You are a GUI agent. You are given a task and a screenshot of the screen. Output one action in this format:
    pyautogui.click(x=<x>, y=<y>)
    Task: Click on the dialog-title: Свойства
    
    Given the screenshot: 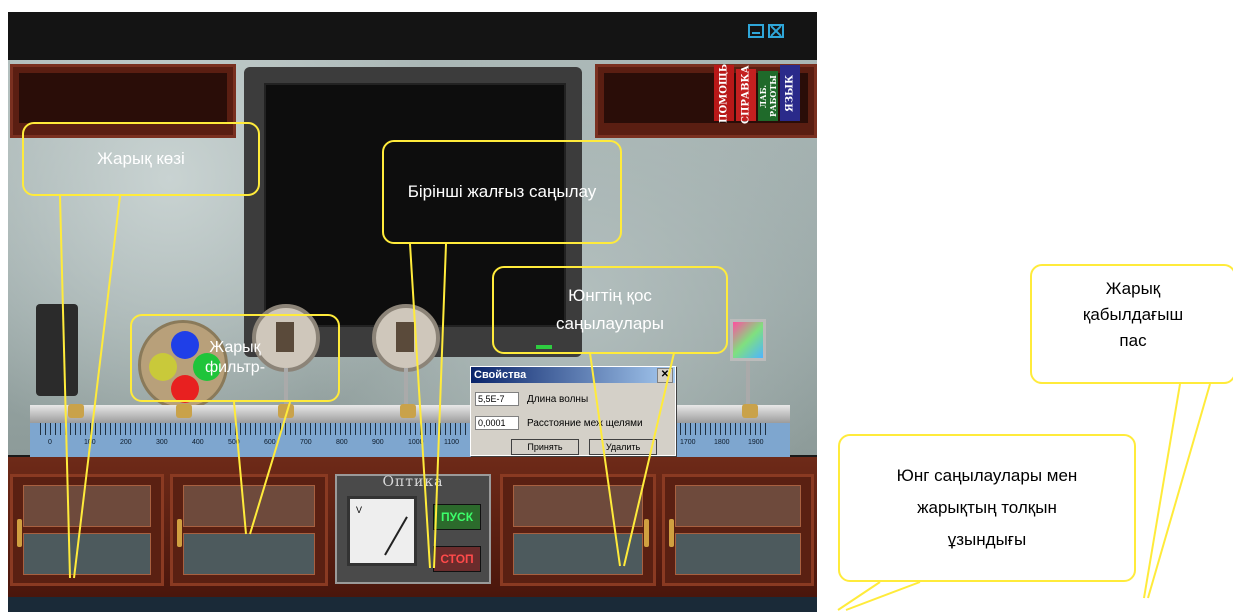 What is the action you would take?
    pyautogui.click(x=500, y=375)
    